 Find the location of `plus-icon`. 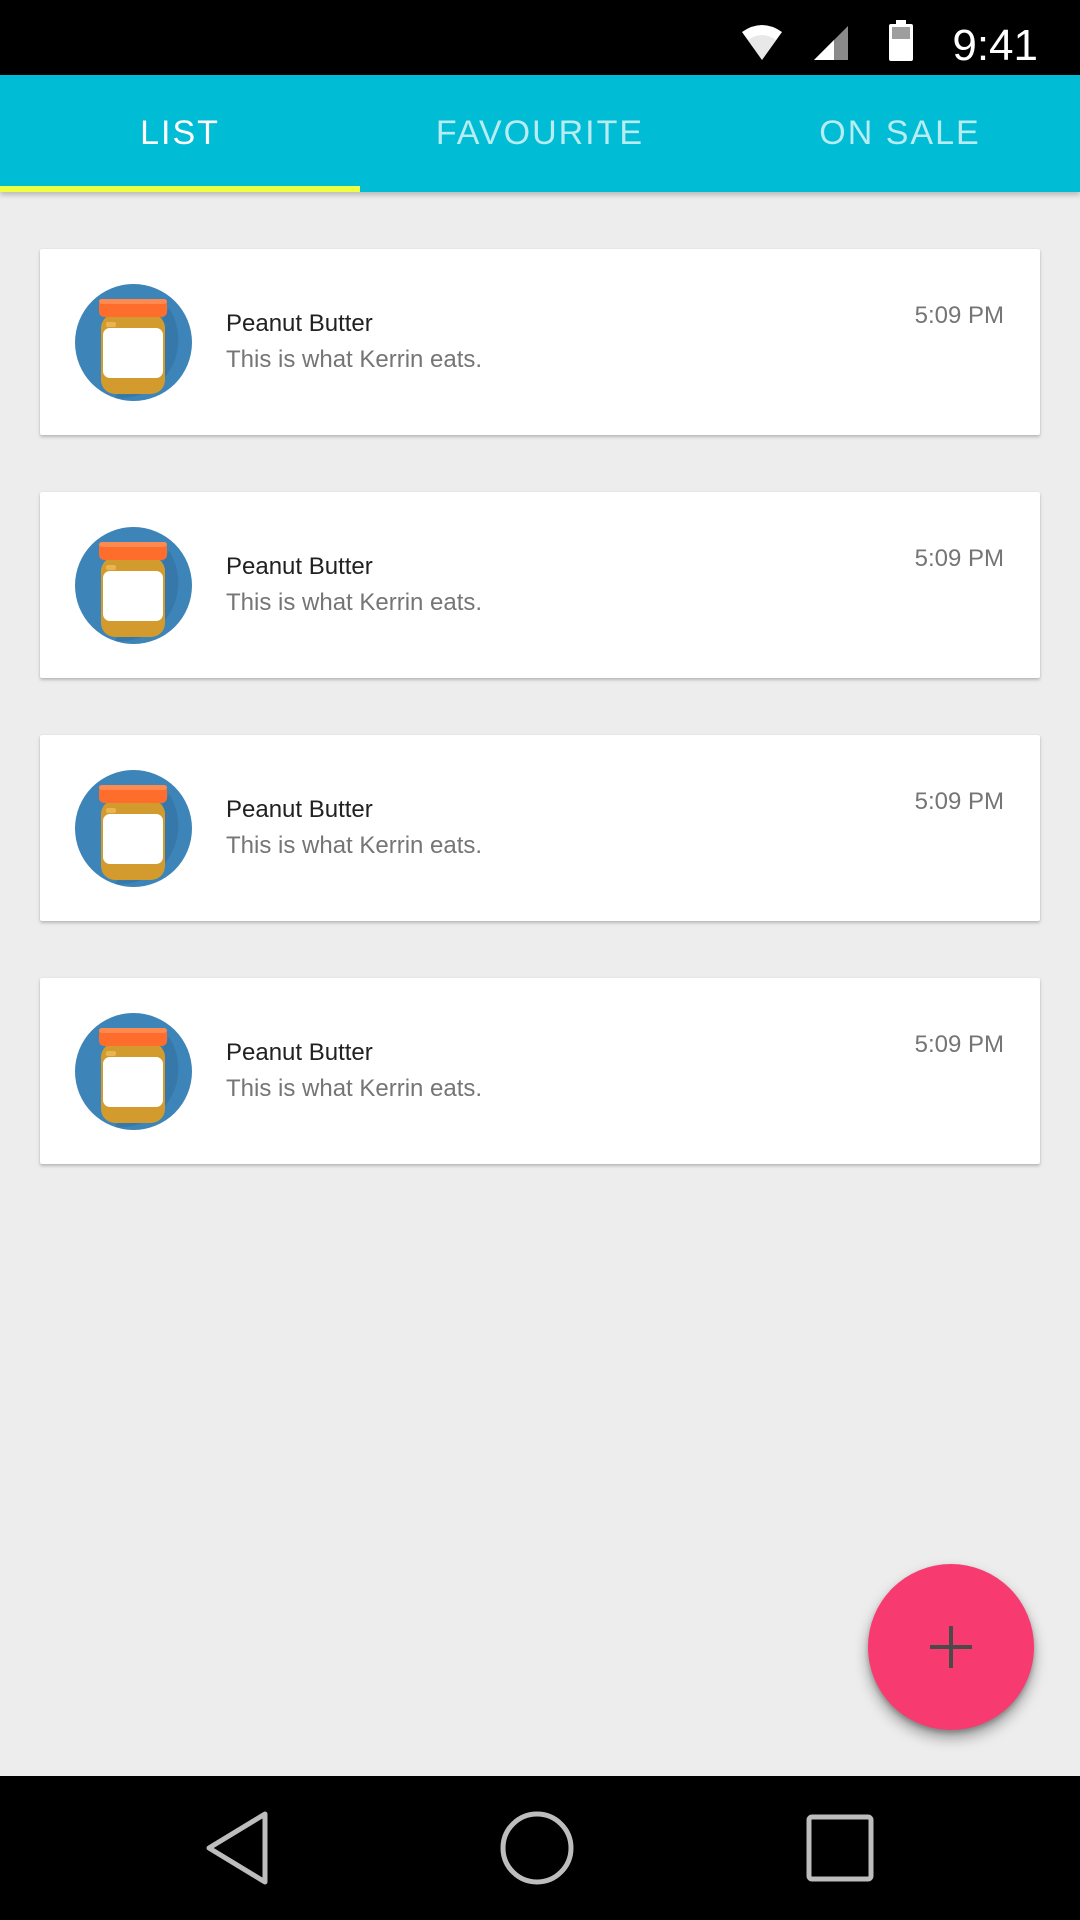

plus-icon is located at coordinates (951, 1647).